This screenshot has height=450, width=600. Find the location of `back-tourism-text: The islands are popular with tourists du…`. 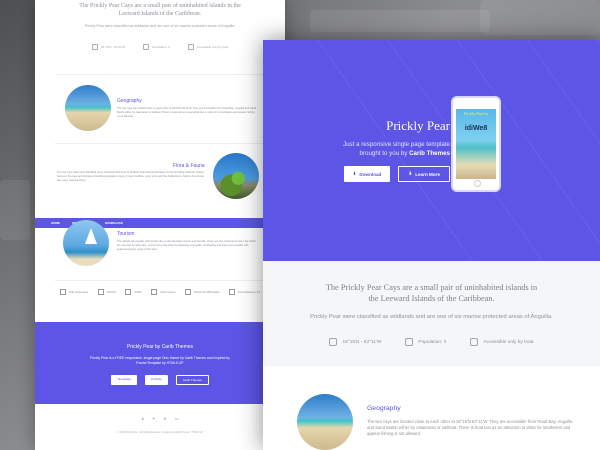

back-tourism-text: The islands are popular with tourists du… is located at coordinates (186, 245).